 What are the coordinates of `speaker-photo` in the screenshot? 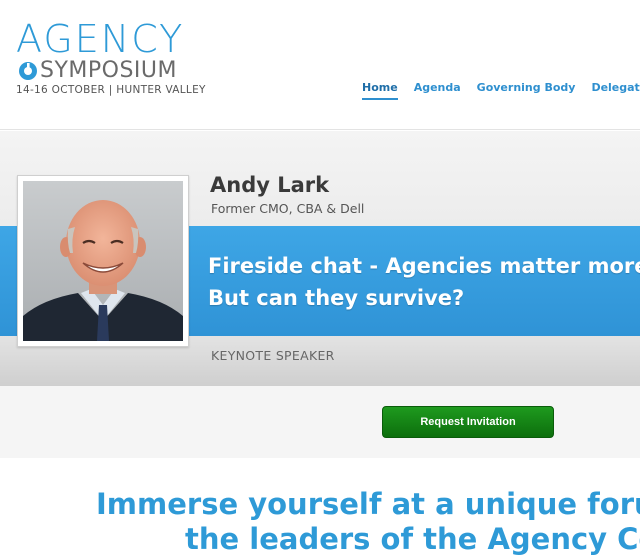 It's located at (103, 261).